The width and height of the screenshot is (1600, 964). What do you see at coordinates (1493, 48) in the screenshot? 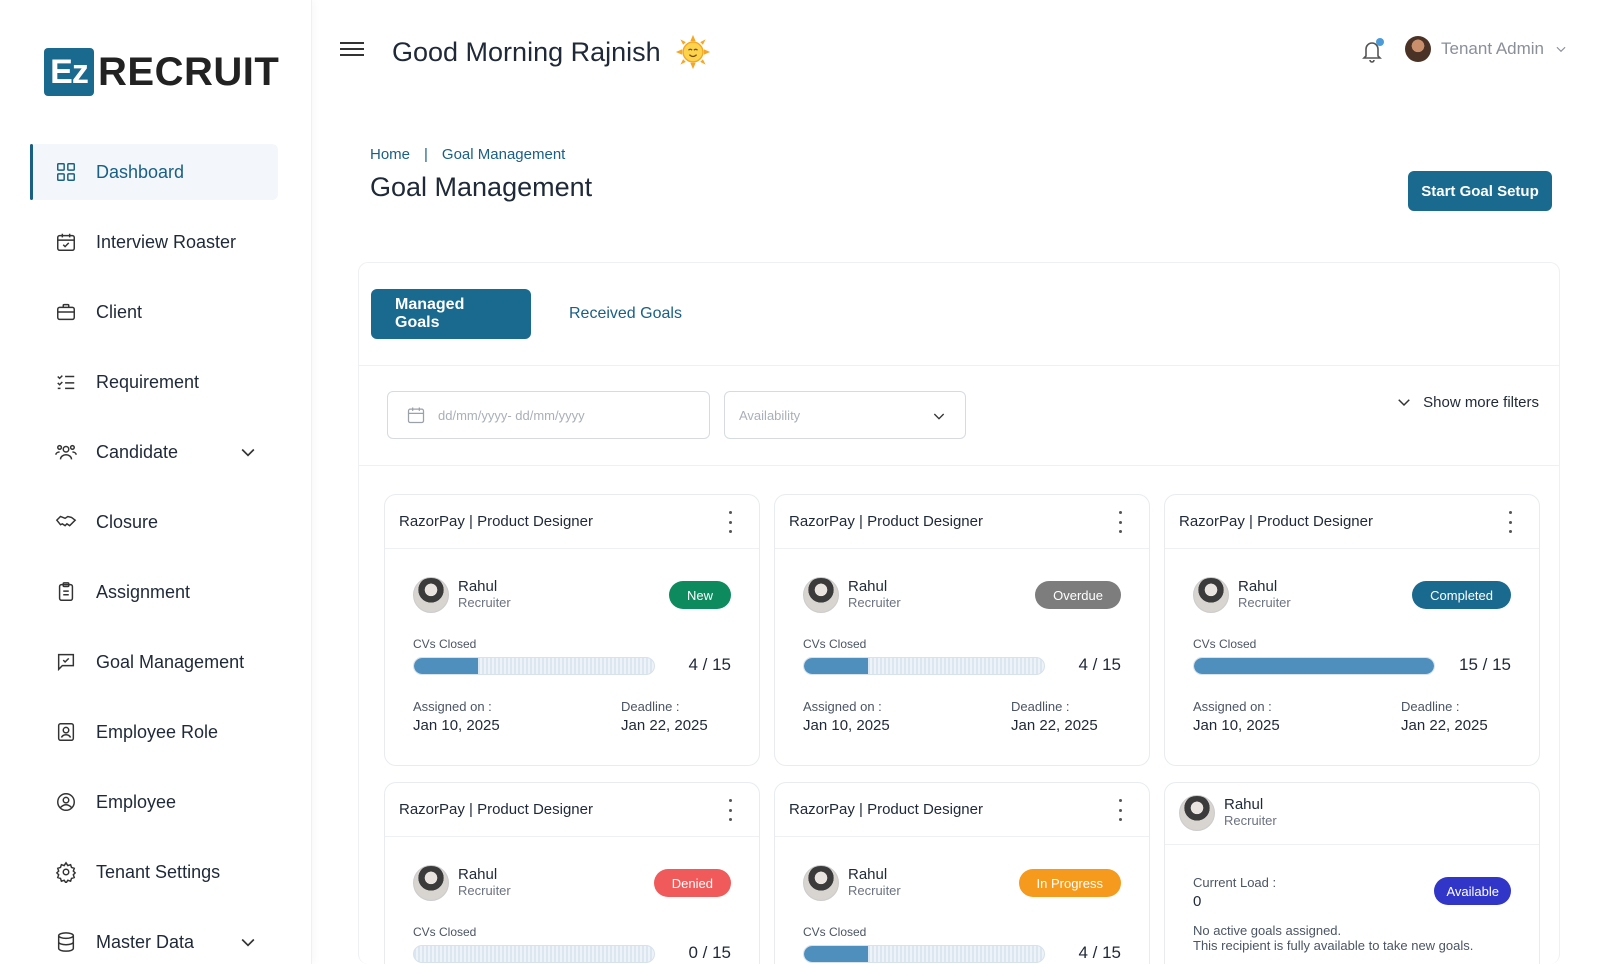
I see `user-name: Tenant Admin` at bounding box center [1493, 48].